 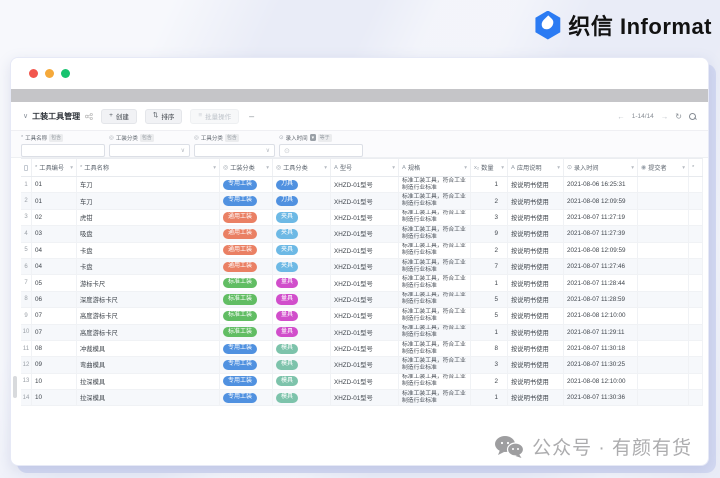 I want to click on cell-tool-name: 冲裁模具, so click(x=148, y=348).